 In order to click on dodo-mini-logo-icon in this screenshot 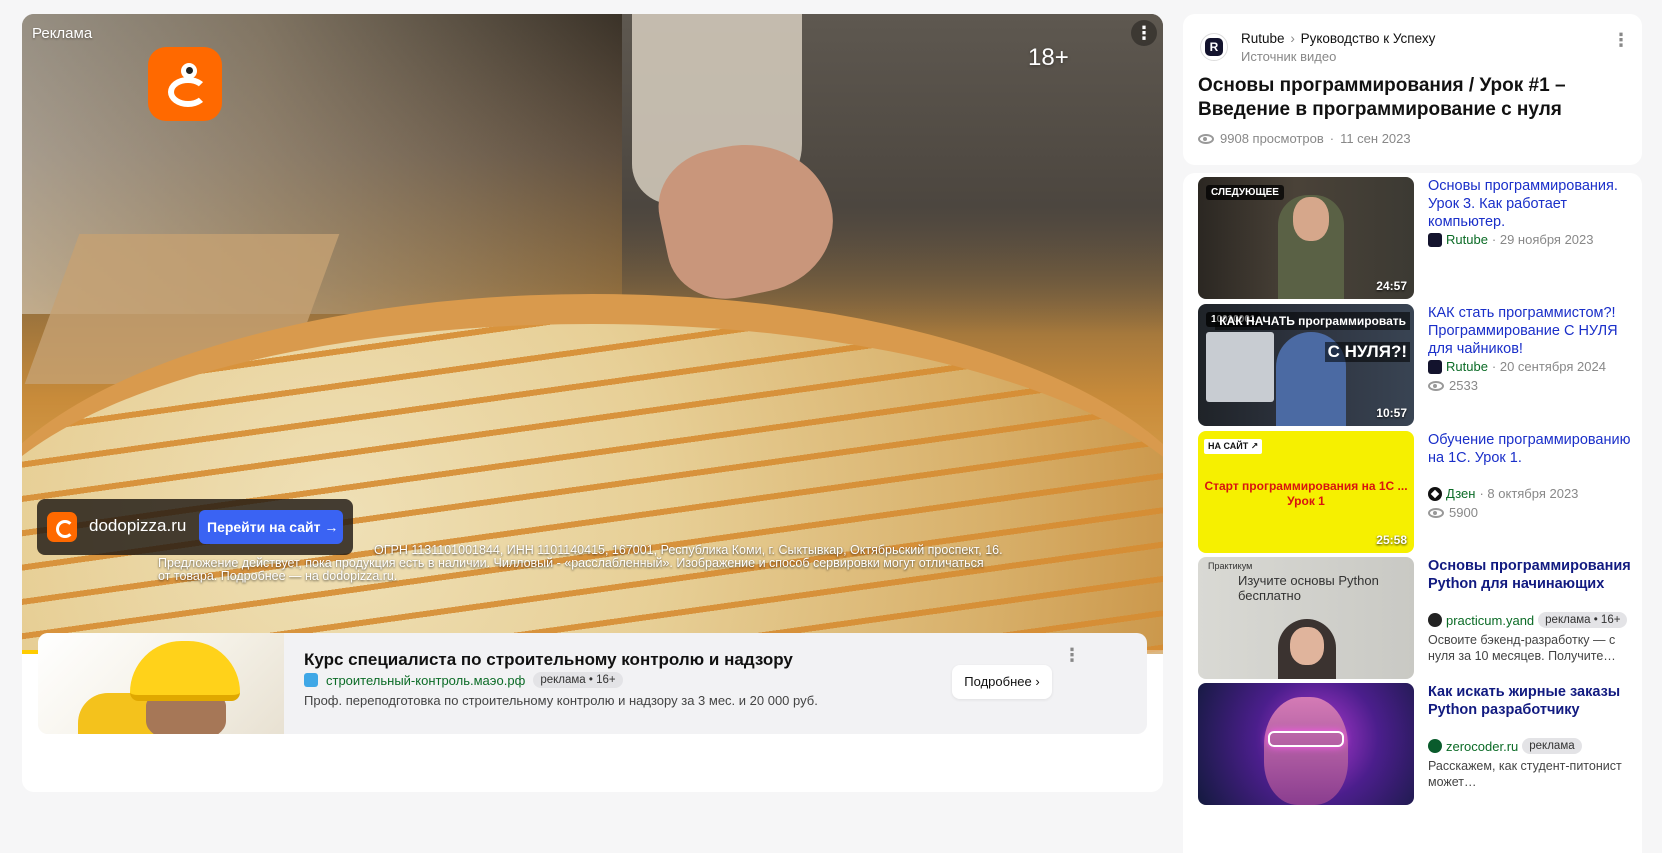, I will do `click(62, 527)`.